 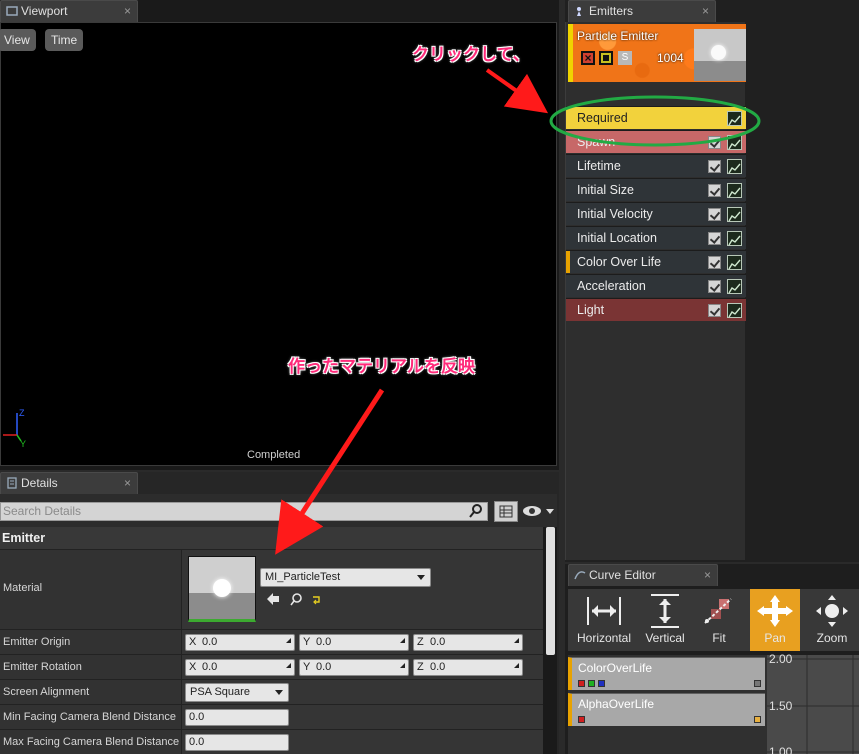 What do you see at coordinates (606, 58) in the screenshot?
I see `render-mode-icon` at bounding box center [606, 58].